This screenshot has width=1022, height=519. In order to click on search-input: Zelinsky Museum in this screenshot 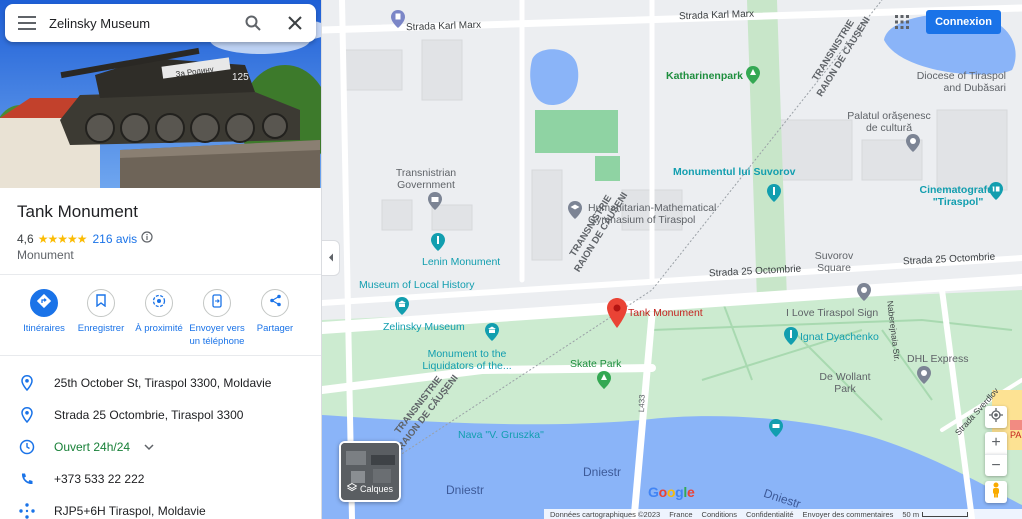, I will do `click(140, 23)`.